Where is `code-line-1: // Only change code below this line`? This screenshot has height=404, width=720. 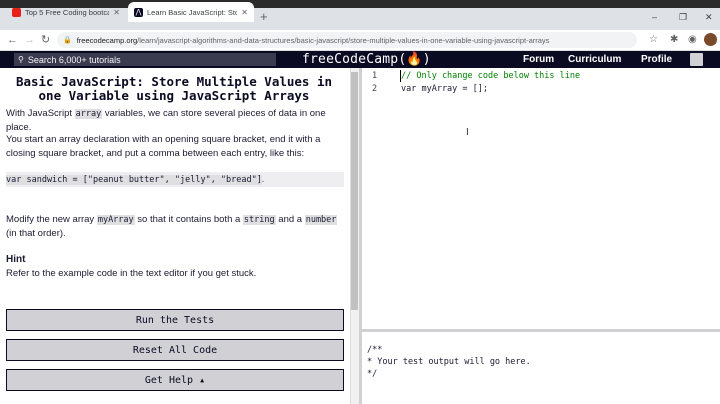
code-line-1: // Only change code below this line is located at coordinates (490, 76).